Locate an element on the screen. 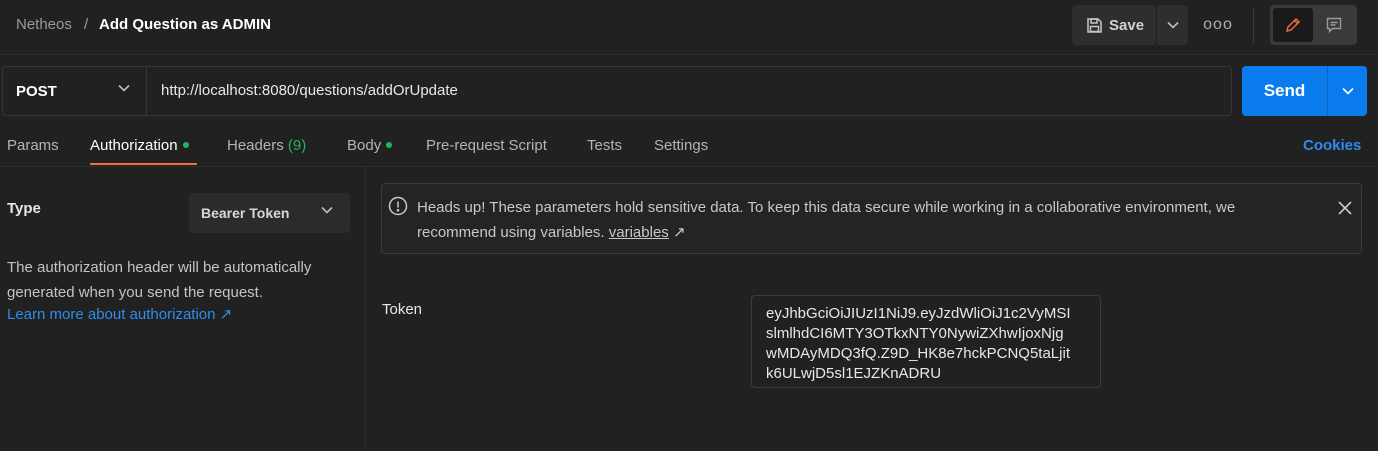 The height and width of the screenshot is (451, 1378). close-icon is located at coordinates (1345, 208).